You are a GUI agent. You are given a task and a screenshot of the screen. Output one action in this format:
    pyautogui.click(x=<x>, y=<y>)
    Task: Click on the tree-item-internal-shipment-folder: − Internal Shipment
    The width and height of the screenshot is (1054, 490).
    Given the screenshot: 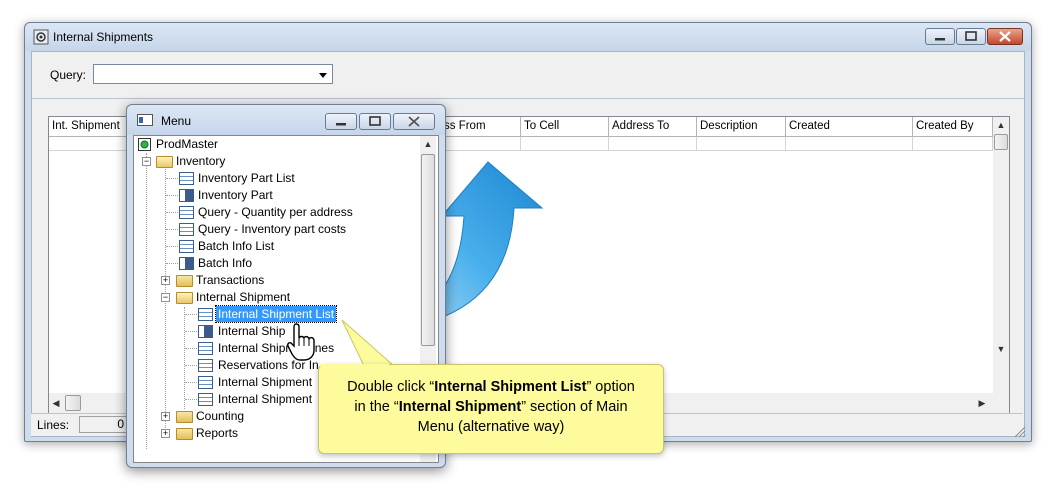 What is the action you would take?
    pyautogui.click(x=271, y=297)
    